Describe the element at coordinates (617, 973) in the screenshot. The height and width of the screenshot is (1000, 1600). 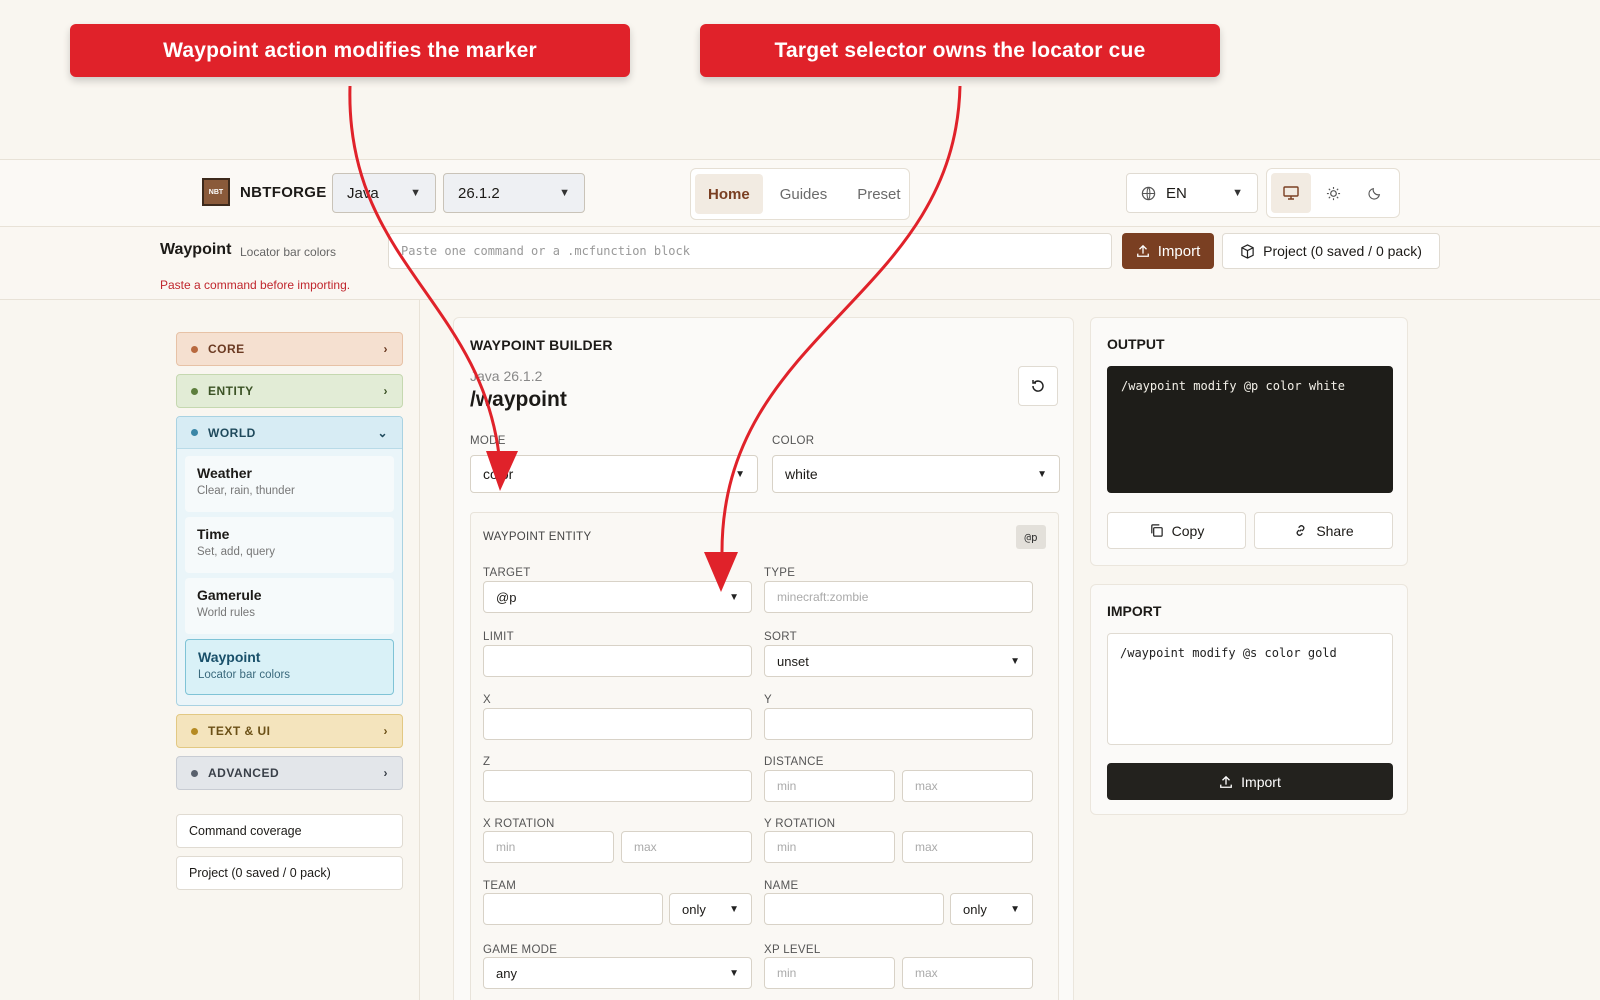
I see `game-mode-select: any ▼` at that location.